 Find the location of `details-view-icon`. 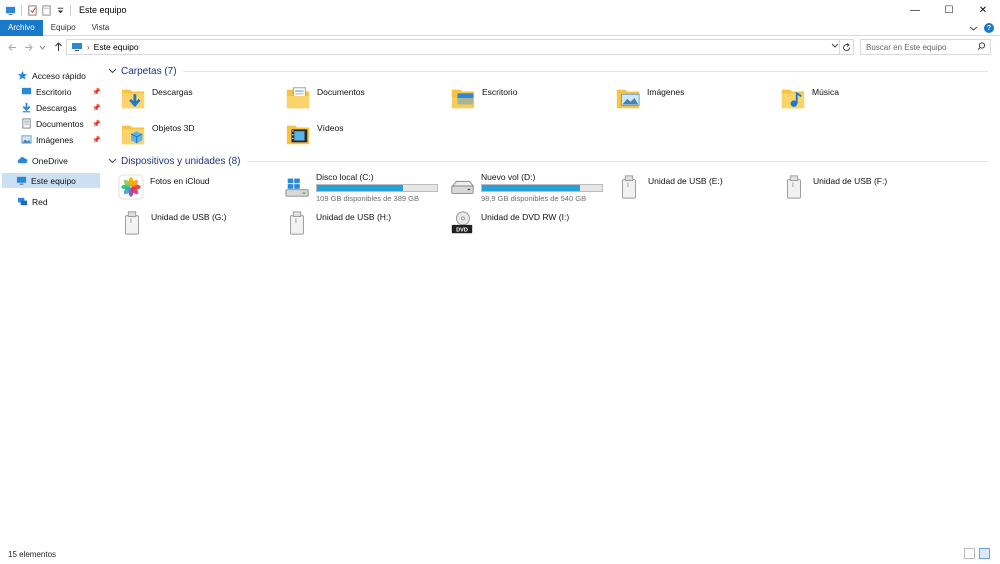

details-view-icon is located at coordinates (969, 553).